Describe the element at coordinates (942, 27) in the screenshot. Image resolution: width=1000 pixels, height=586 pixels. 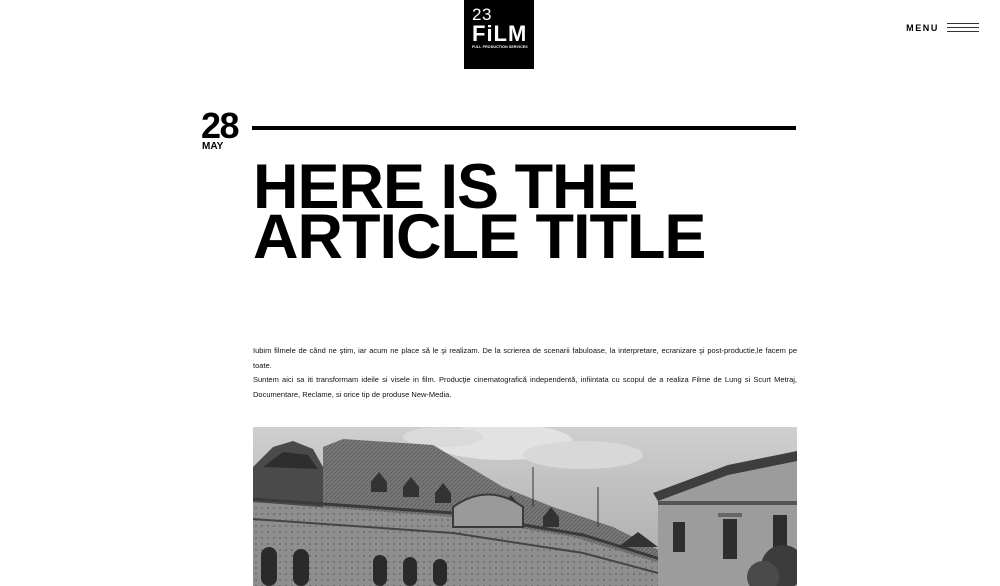
I see `menu-button: MENU` at that location.